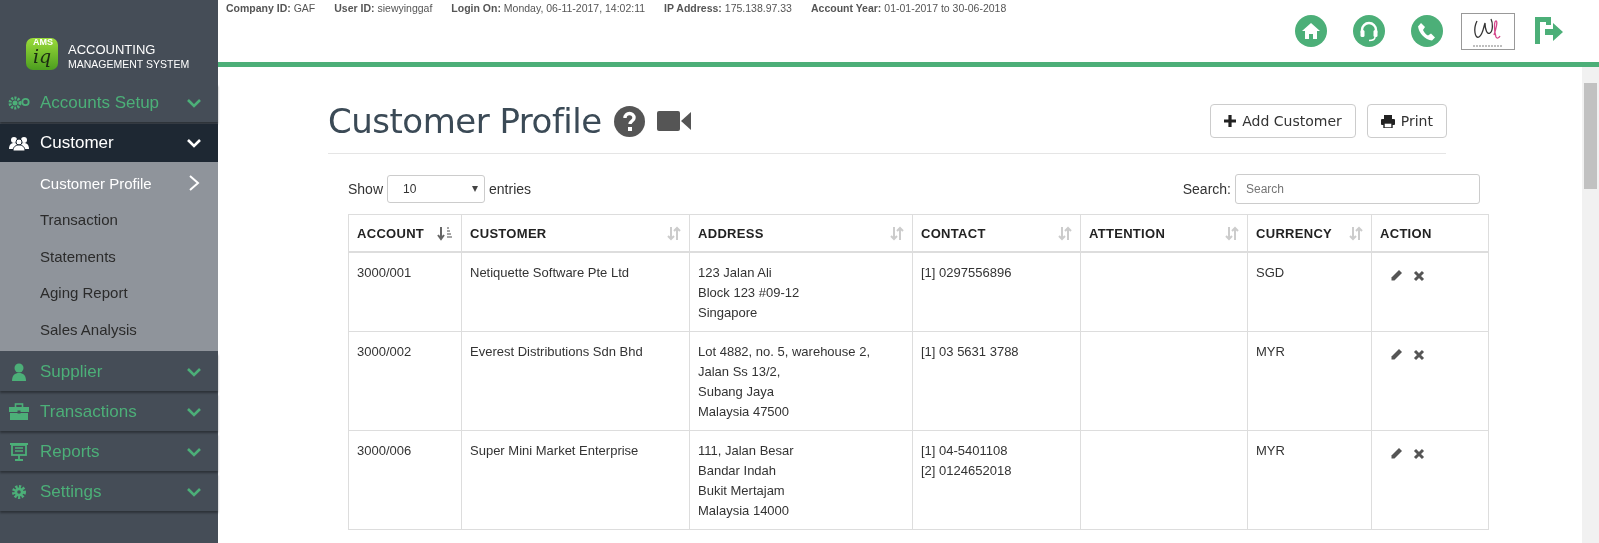 The width and height of the screenshot is (1599, 543). I want to click on headset-icon, so click(1369, 31).